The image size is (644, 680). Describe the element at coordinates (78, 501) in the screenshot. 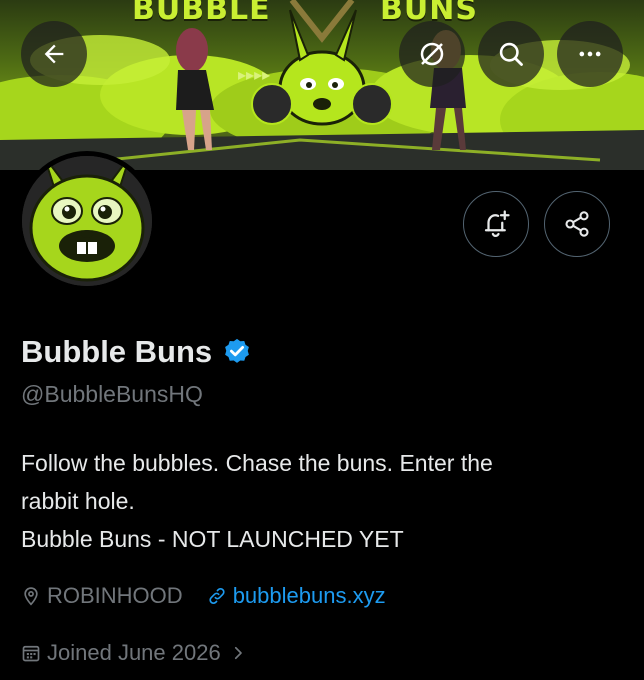

I see `bio-line: rabbit hole.` at that location.